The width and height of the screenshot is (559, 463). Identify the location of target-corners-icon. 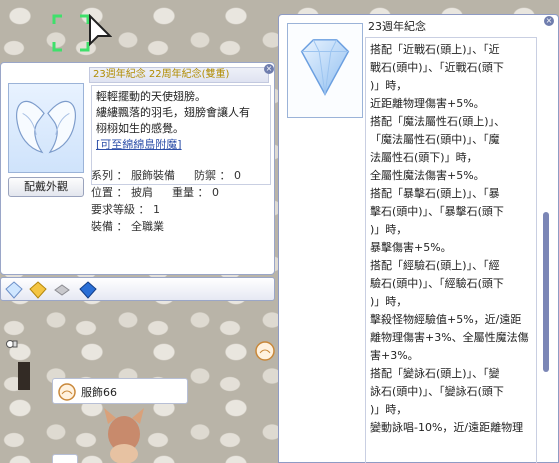
(71, 33).